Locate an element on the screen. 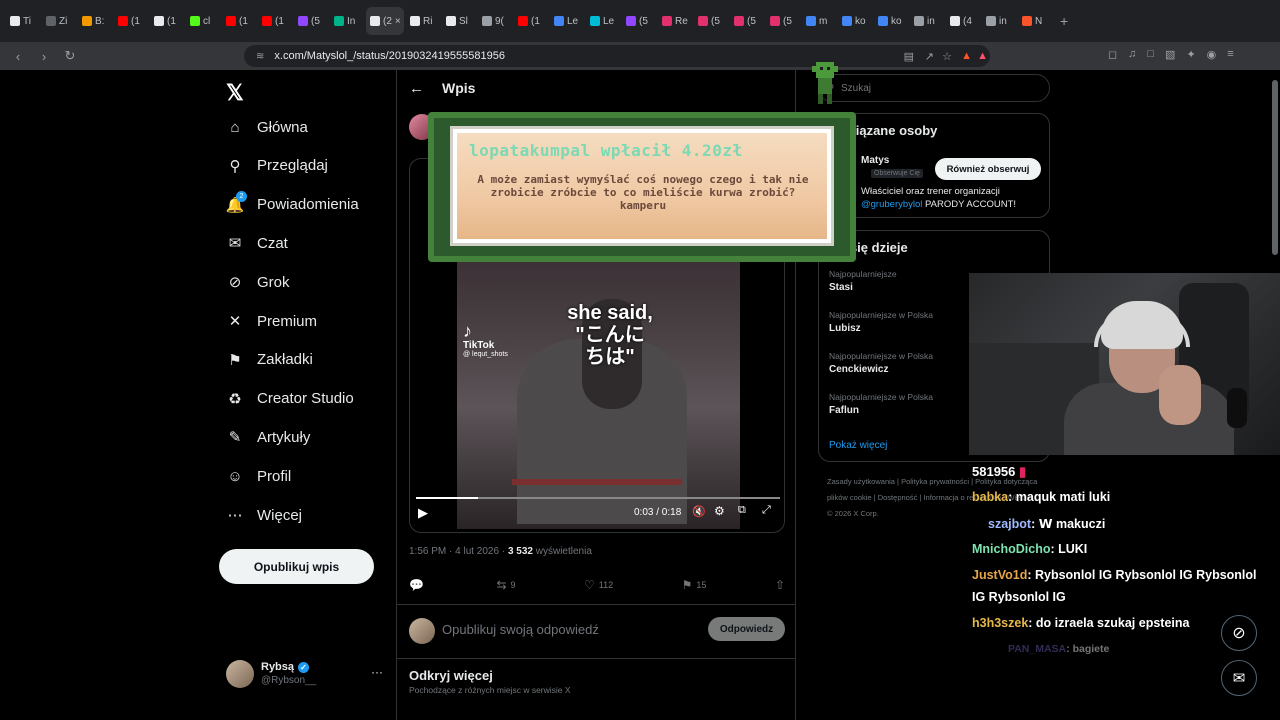  tab-label: Zi is located at coordinates (63, 21).